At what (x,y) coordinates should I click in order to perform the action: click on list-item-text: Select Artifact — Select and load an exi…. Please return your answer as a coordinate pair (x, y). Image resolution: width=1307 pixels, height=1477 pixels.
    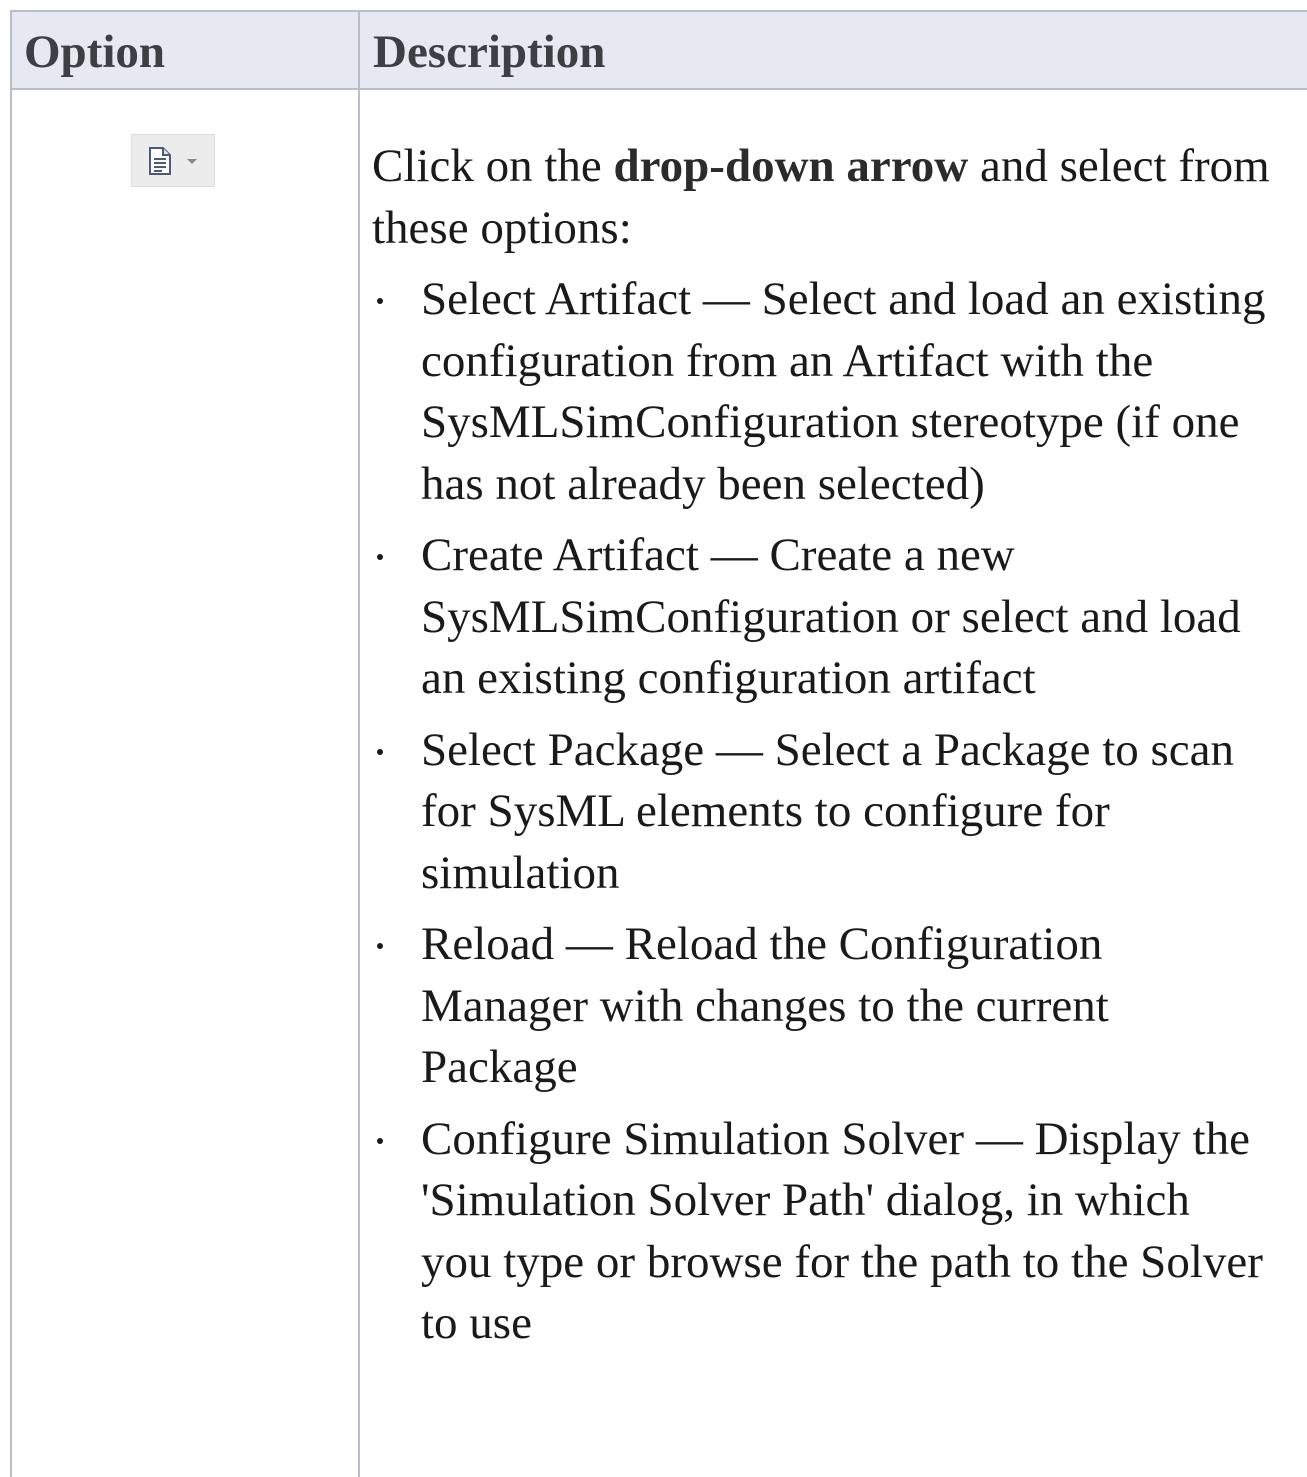
    Looking at the image, I should click on (843, 391).